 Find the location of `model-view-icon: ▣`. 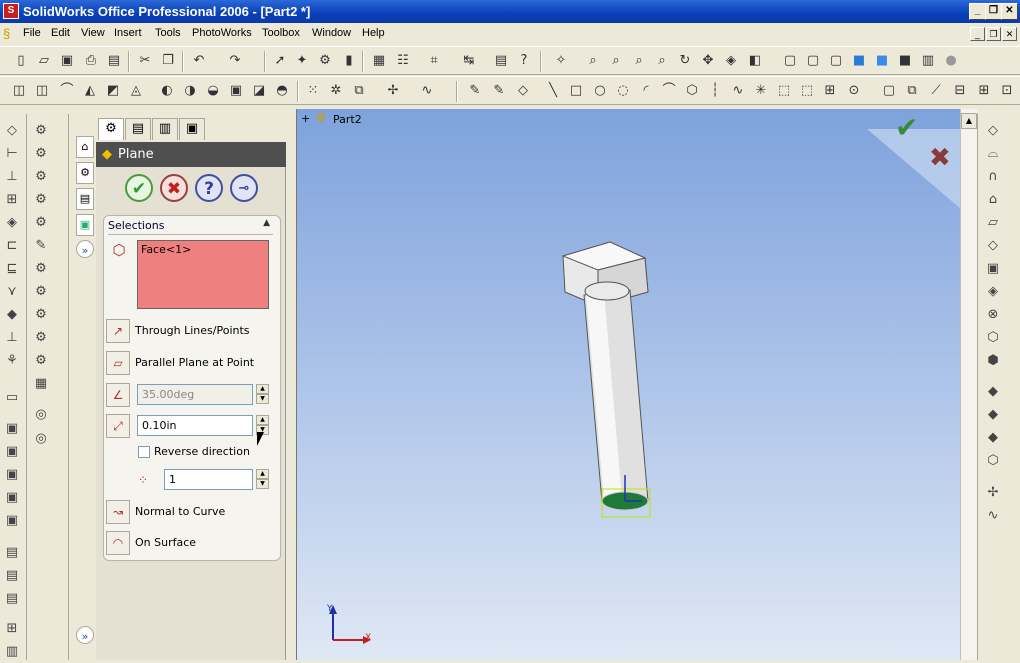

model-view-icon: ▣ is located at coordinates (12, 452).